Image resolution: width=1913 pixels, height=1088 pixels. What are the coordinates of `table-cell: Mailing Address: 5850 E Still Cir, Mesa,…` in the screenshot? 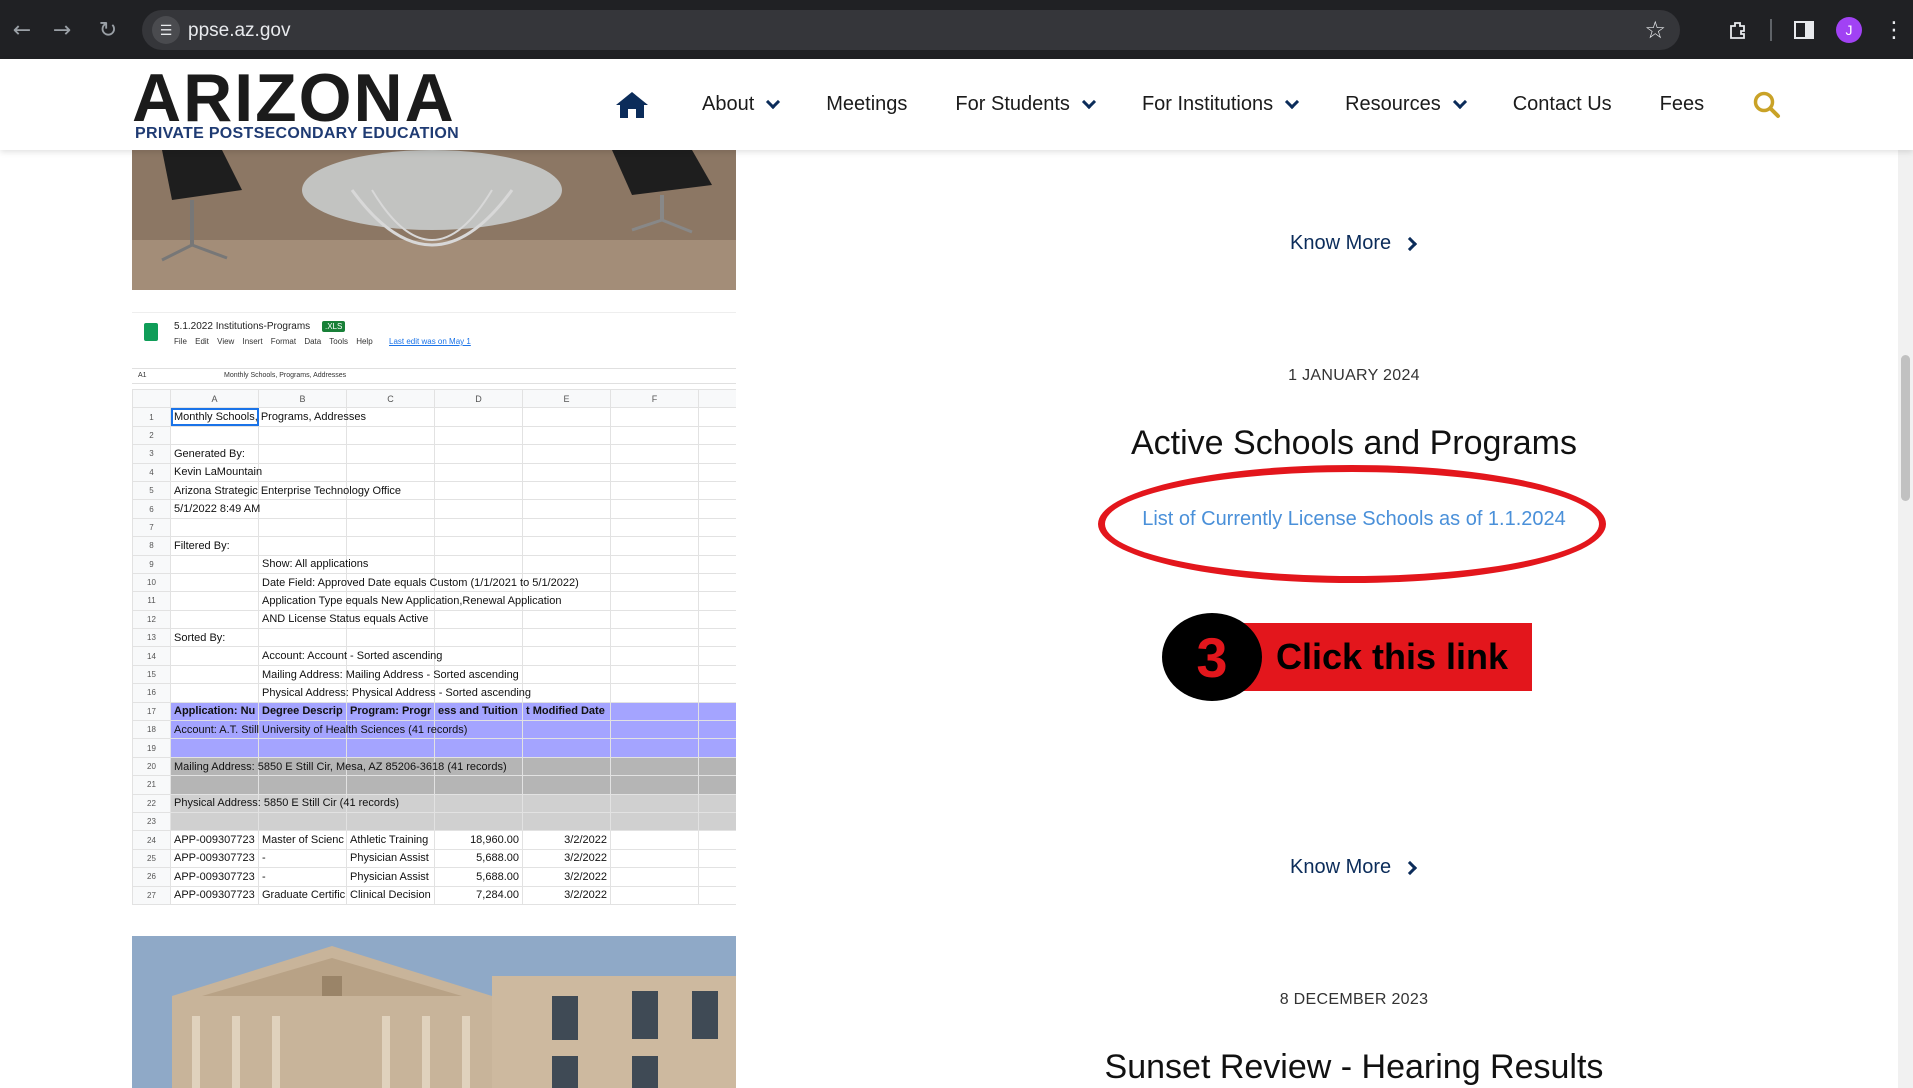 It's located at (338, 766).